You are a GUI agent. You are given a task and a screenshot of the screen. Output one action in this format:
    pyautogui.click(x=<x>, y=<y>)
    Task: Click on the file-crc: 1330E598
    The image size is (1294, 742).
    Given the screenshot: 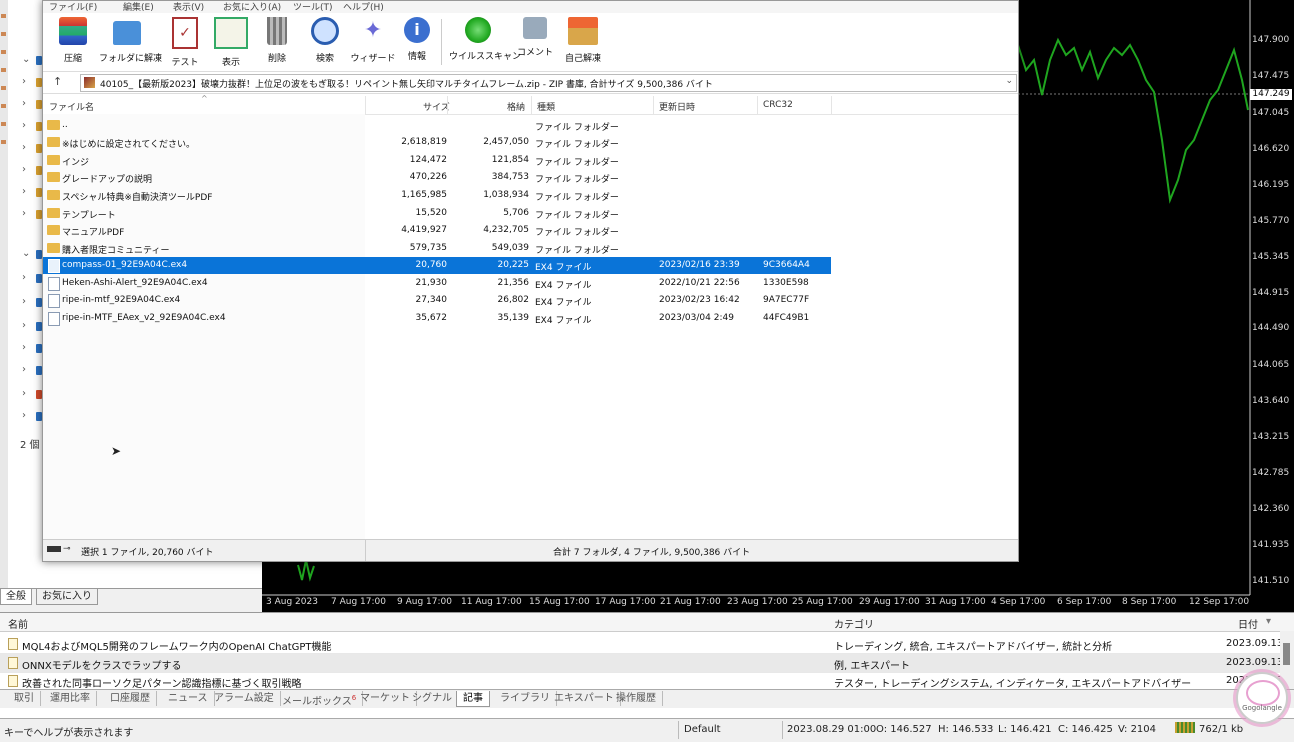 What is the action you would take?
    pyautogui.click(x=786, y=283)
    